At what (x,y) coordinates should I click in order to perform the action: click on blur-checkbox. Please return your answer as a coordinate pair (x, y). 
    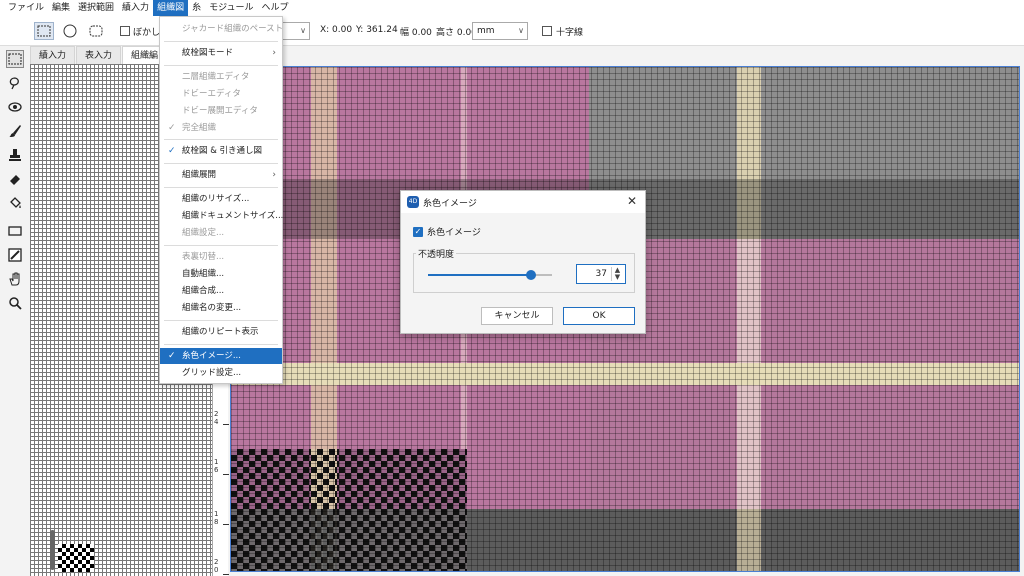
    Looking at the image, I should click on (125, 31).